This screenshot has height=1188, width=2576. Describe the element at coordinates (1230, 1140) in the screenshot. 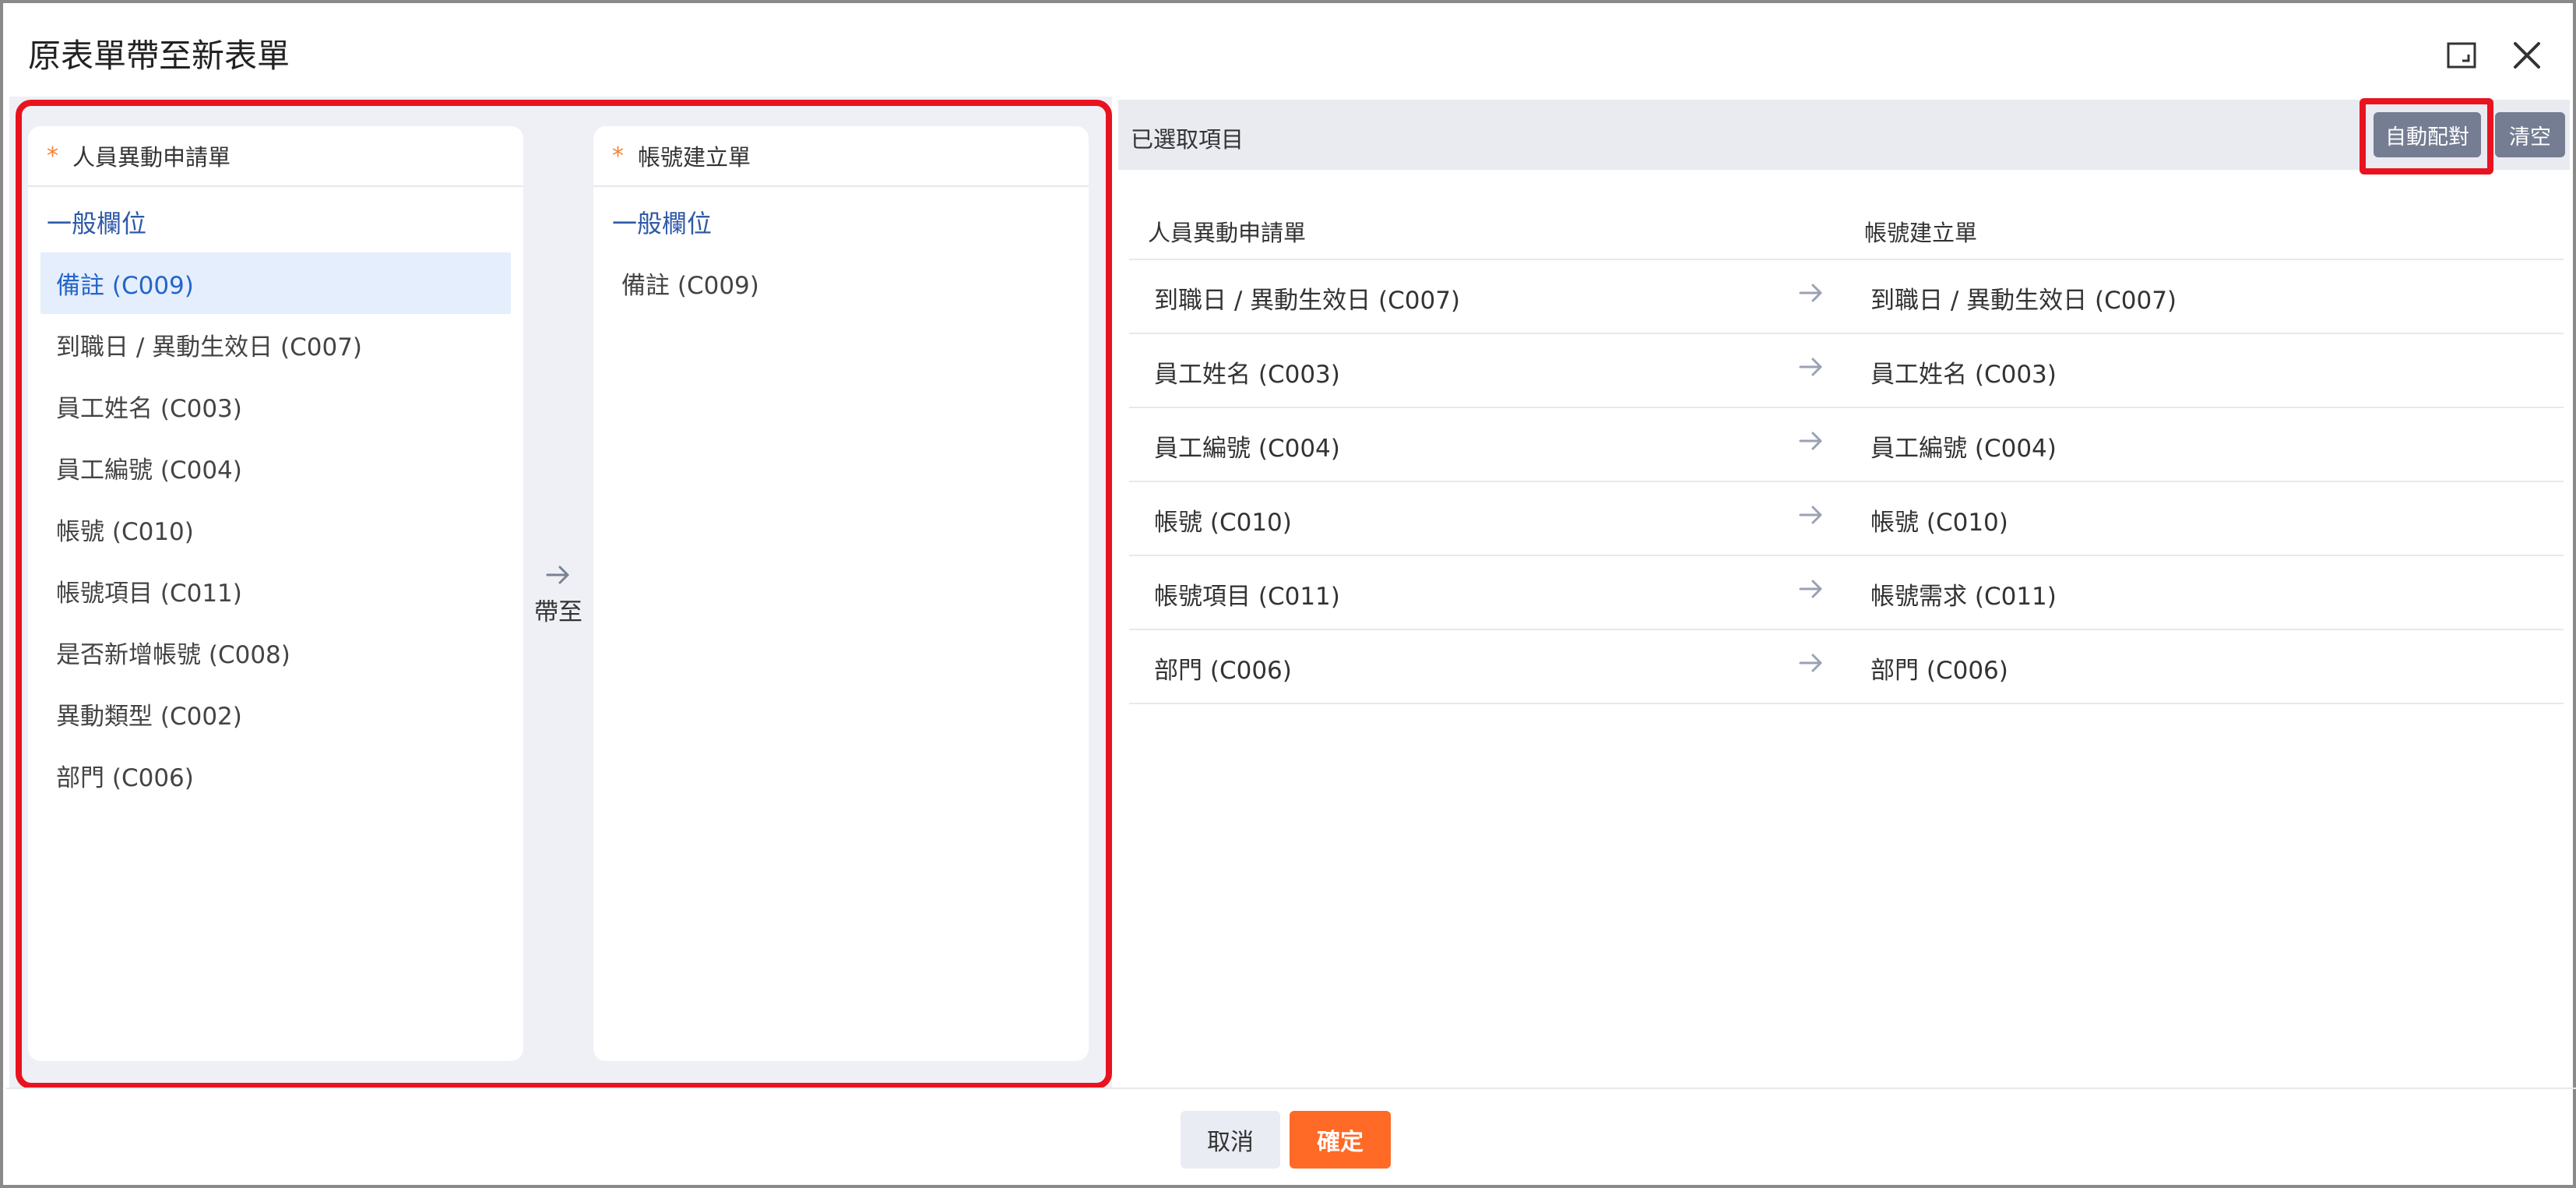

I see `cancel-button: 取消` at that location.